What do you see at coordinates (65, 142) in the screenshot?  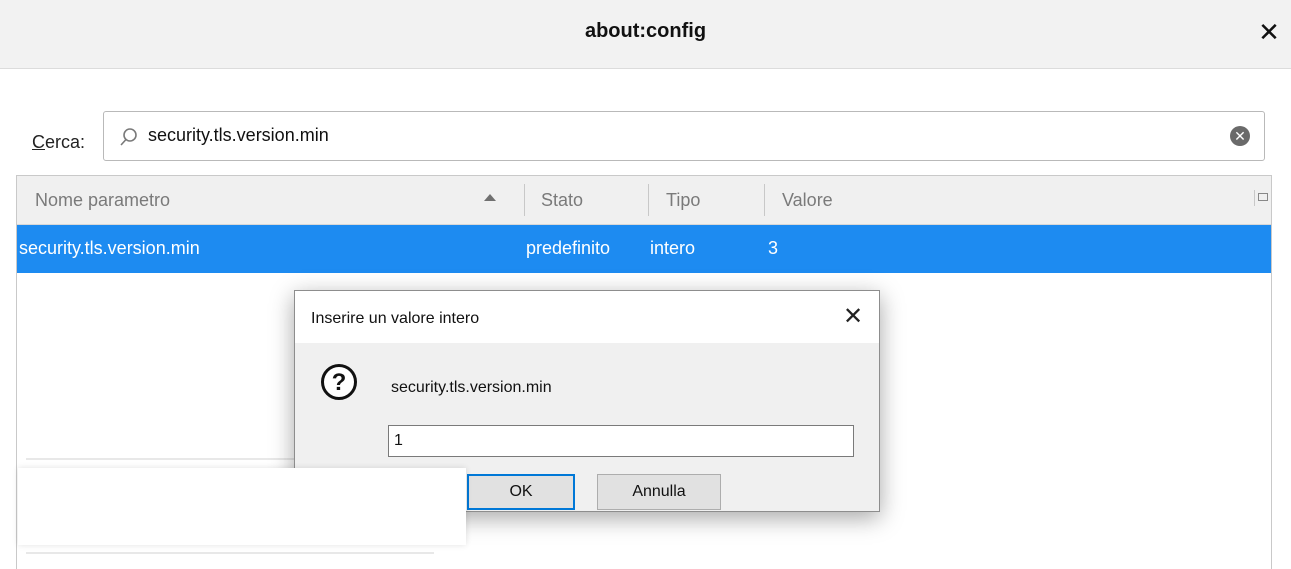 I see `search-label-text: erca:` at bounding box center [65, 142].